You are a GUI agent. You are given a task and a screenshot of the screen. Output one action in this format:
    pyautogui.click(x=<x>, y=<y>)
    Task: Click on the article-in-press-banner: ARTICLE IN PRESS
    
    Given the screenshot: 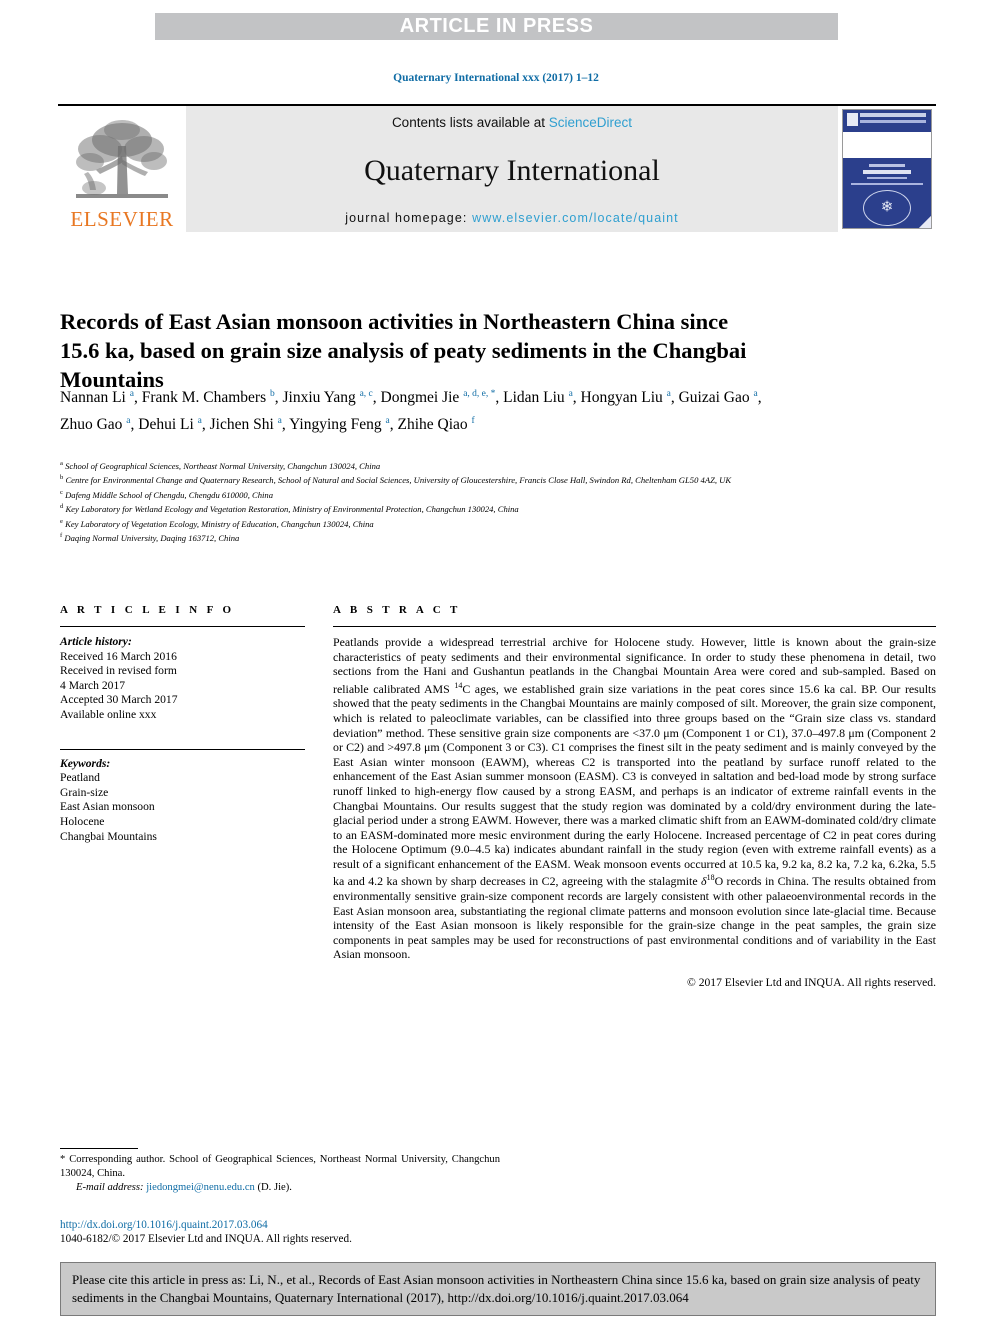 What is the action you would take?
    pyautogui.click(x=496, y=26)
    